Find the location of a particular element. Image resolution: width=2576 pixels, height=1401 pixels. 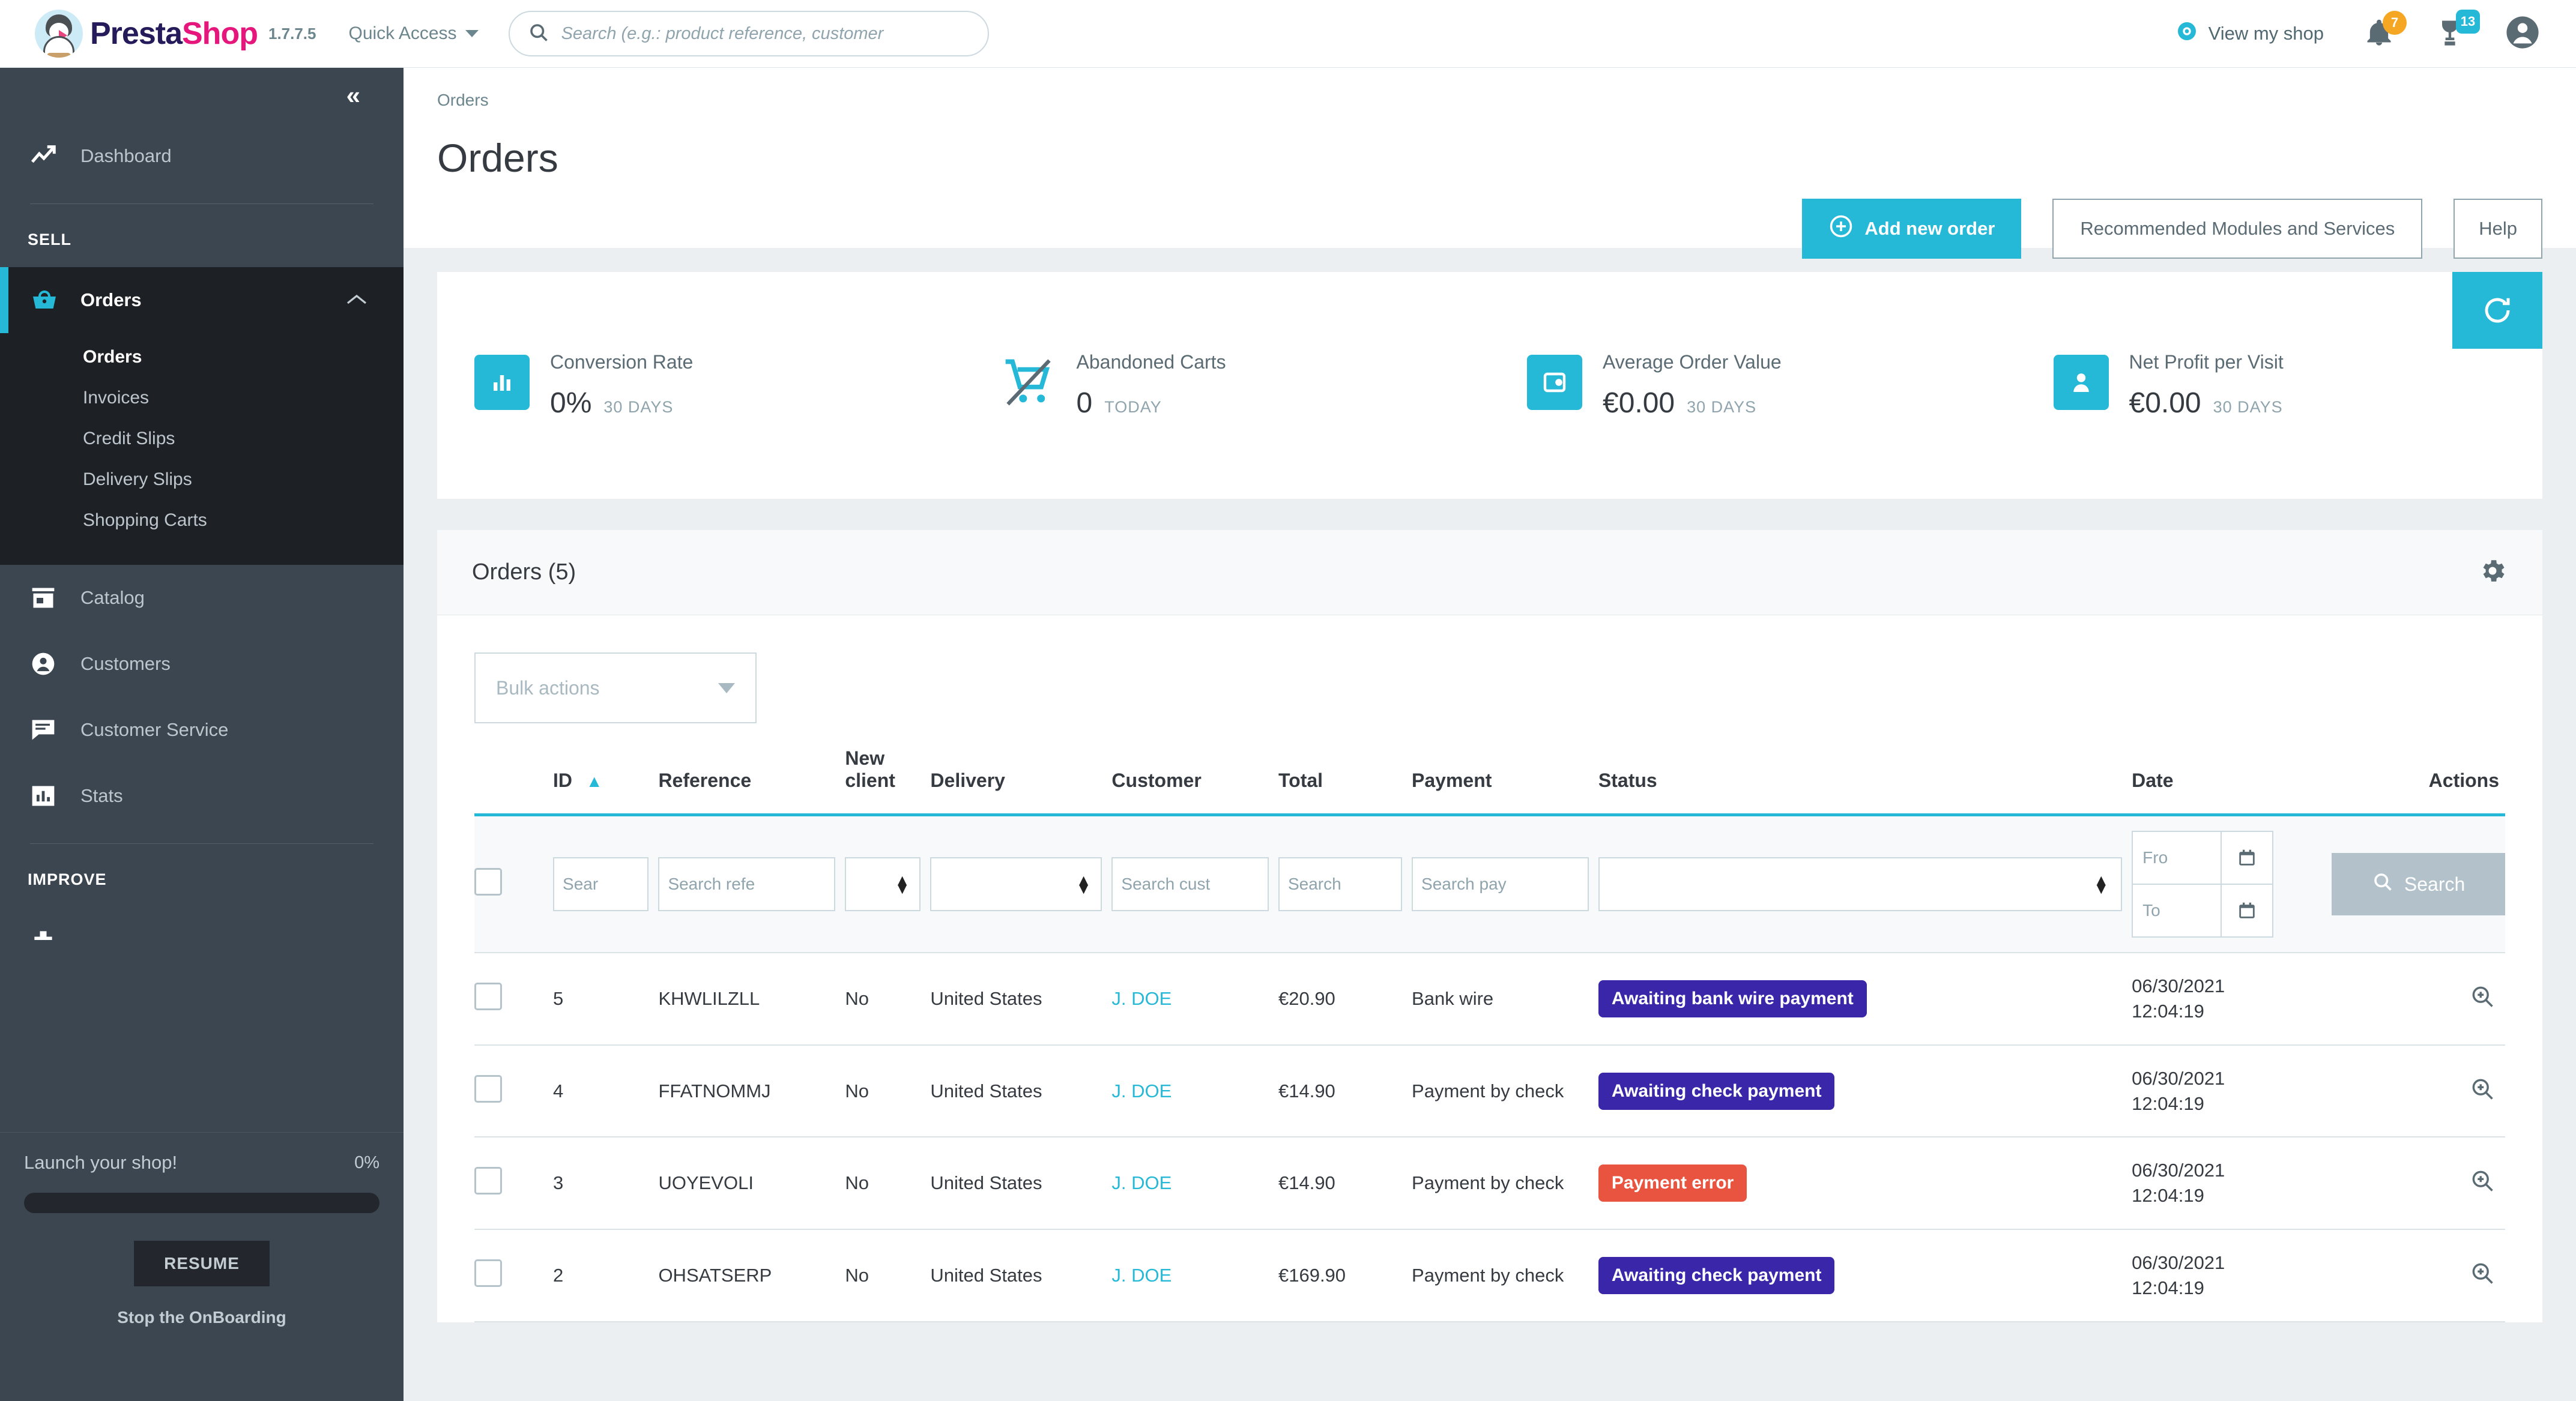

sidebar-subitem-orders: Orders is located at coordinates (202, 357).